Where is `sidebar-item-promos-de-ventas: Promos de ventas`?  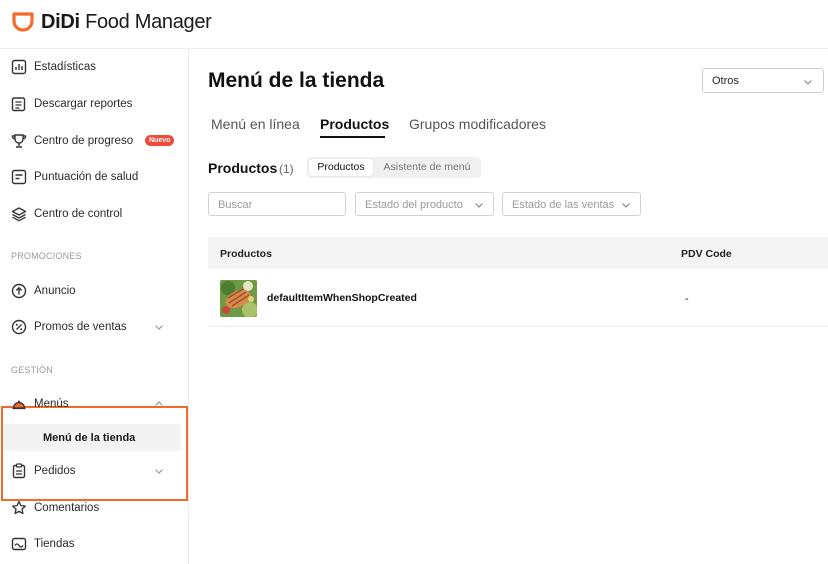 sidebar-item-promos-de-ventas: Promos de ventas is located at coordinates (94, 327).